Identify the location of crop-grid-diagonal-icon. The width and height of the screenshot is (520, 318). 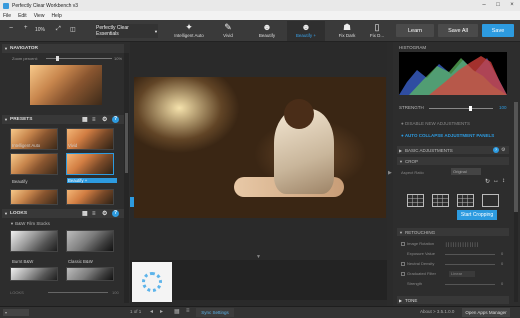
(465, 200).